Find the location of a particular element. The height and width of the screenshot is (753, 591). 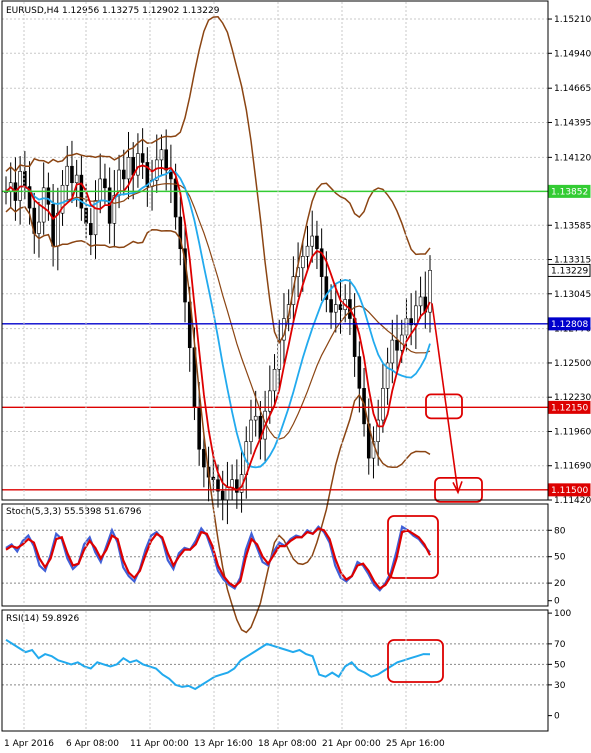

price-tag-label: 1.12150 is located at coordinates (569, 408).